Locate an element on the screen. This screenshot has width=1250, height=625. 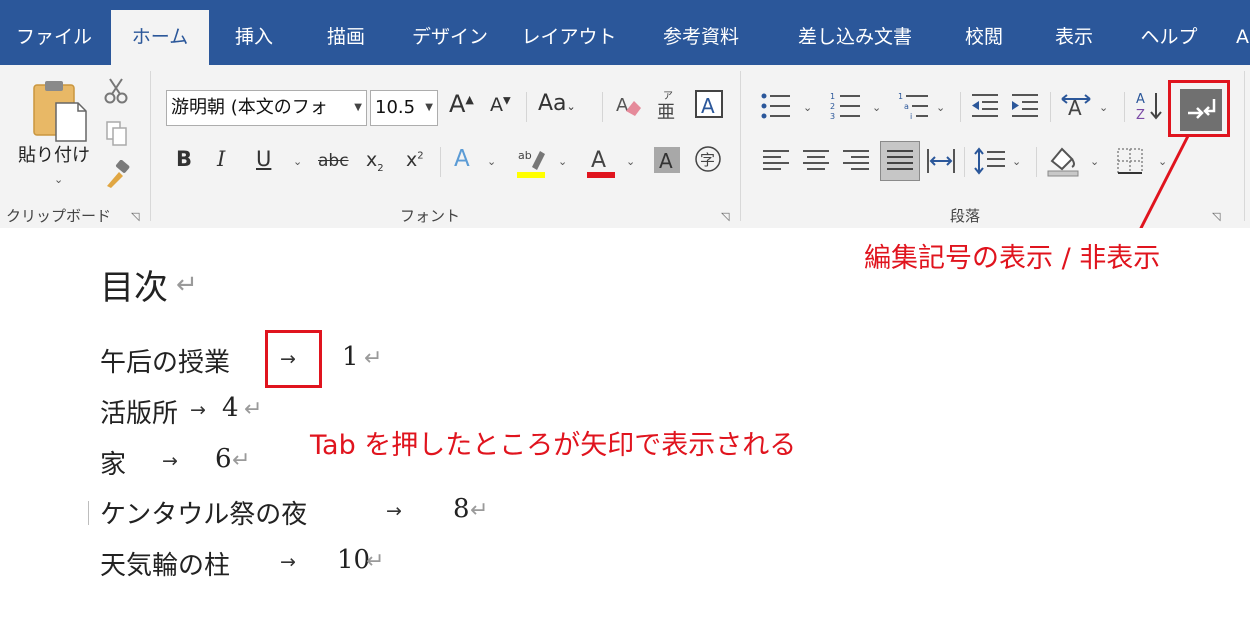
svg-text: Z is located at coordinates (1140, 114).